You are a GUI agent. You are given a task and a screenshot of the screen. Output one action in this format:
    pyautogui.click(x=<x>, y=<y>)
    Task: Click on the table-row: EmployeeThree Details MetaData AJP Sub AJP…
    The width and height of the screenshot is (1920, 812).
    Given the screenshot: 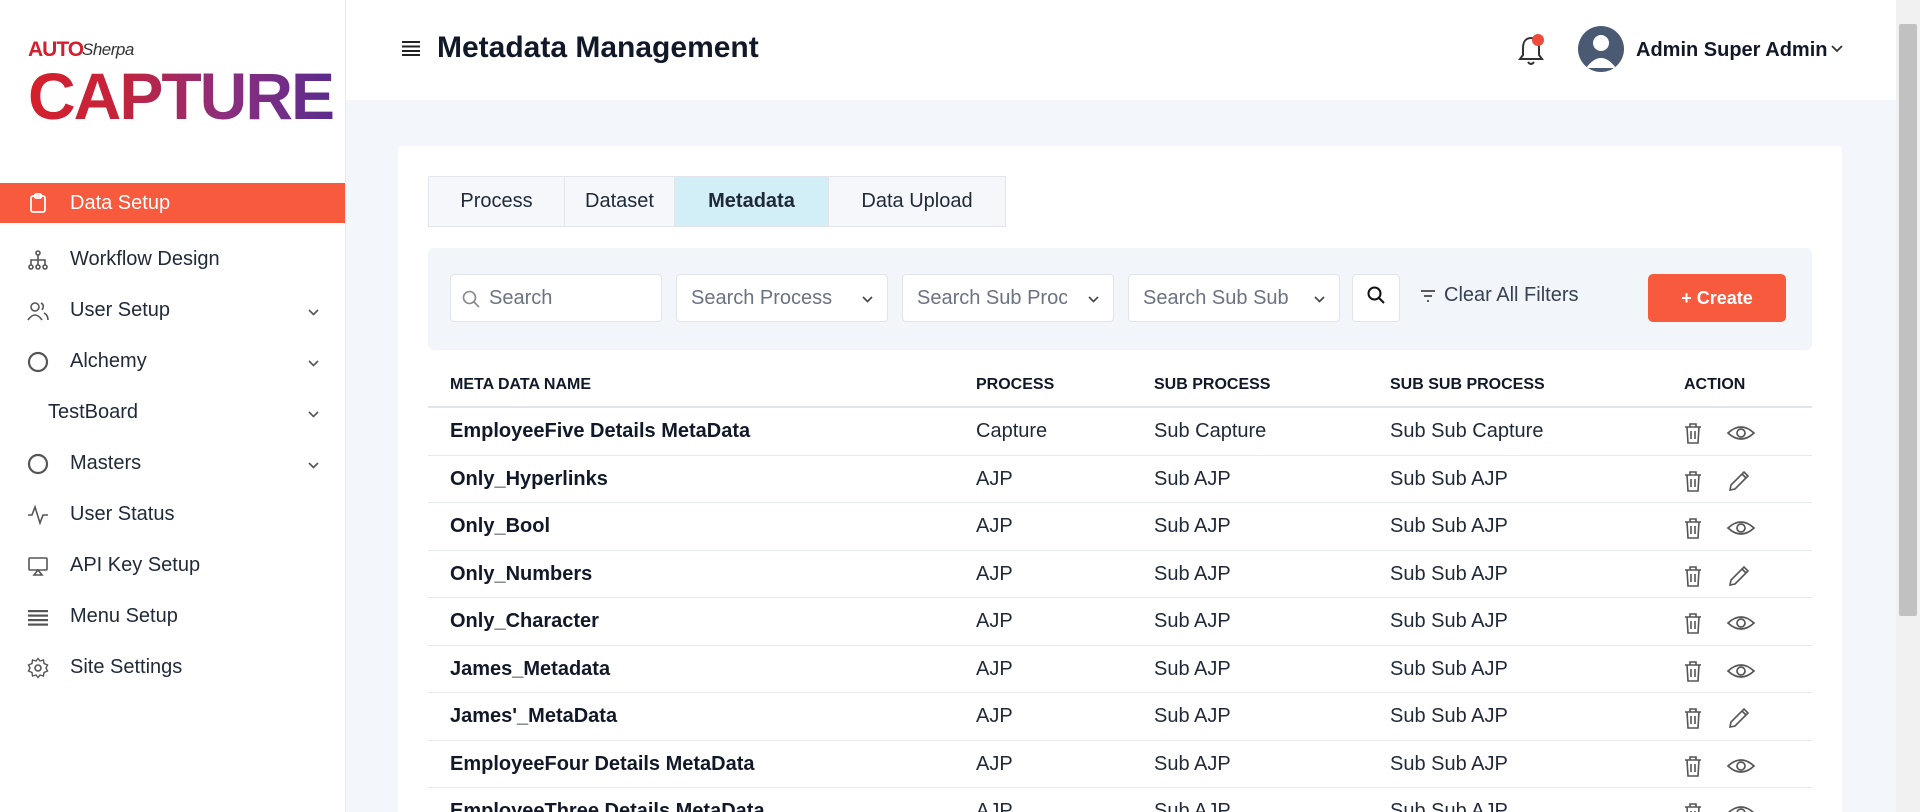 What is the action you would take?
    pyautogui.click(x=1120, y=800)
    